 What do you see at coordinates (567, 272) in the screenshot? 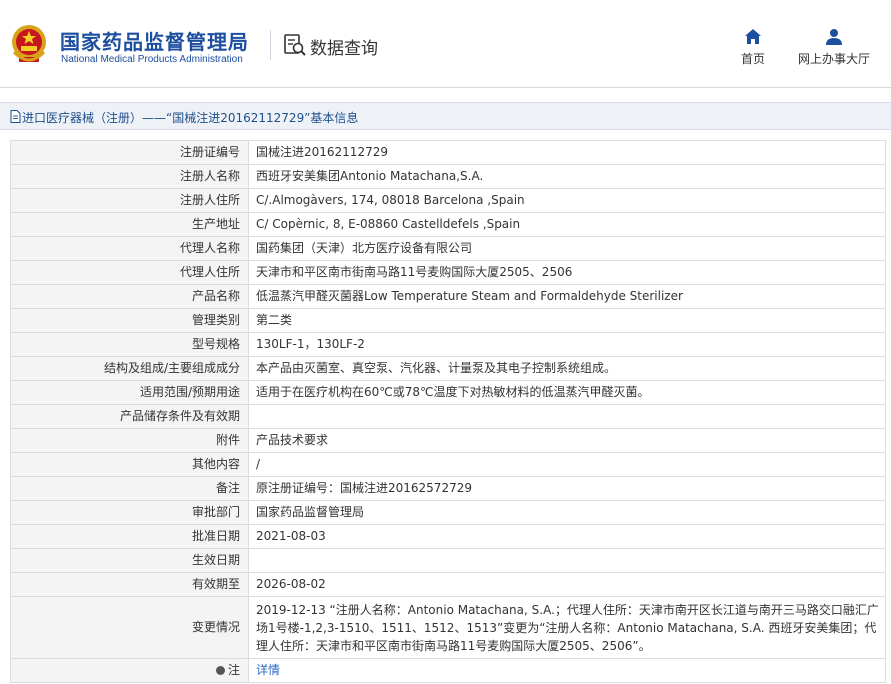
I see `field-value: 天津市和平区南市街南马路11号麦购国际大厦2505、2506` at bounding box center [567, 272].